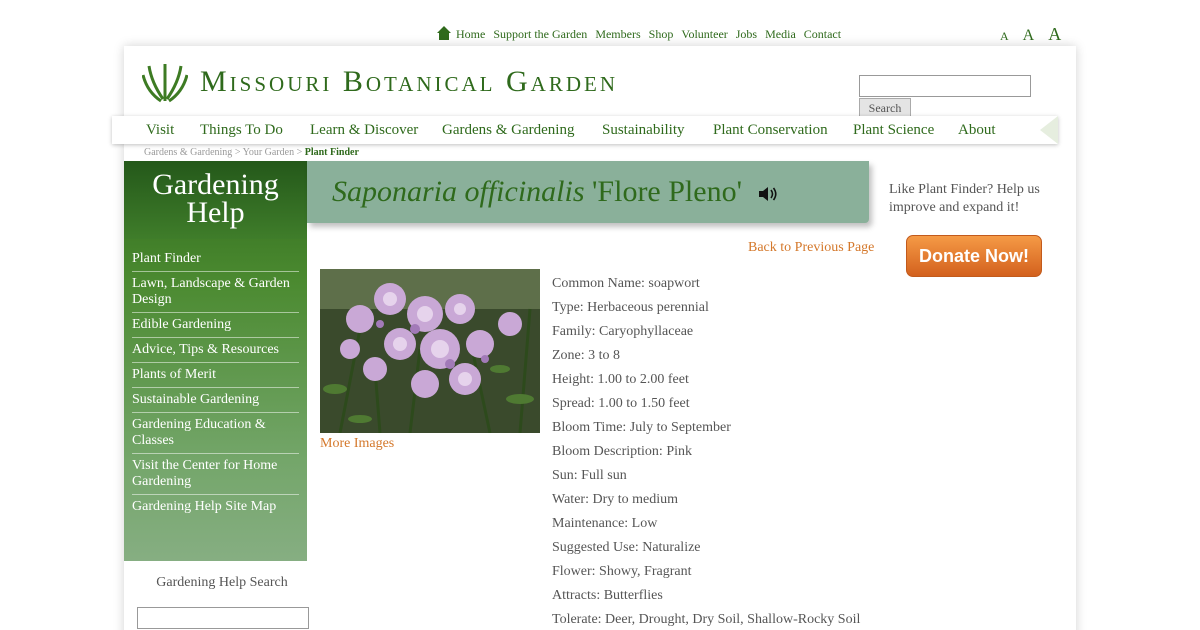  What do you see at coordinates (811, 248) in the screenshot?
I see `back-to-previous-page-link: Back to Previous Page` at bounding box center [811, 248].